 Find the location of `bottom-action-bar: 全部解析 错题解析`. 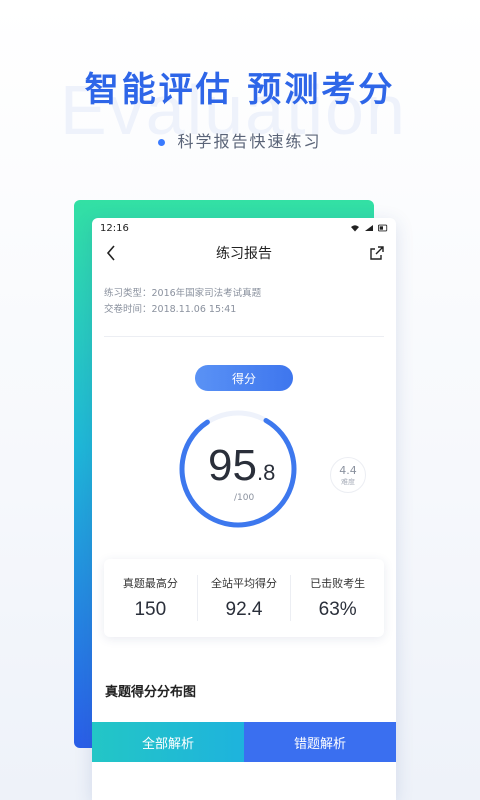

bottom-action-bar: 全部解析 错题解析 is located at coordinates (244, 742).